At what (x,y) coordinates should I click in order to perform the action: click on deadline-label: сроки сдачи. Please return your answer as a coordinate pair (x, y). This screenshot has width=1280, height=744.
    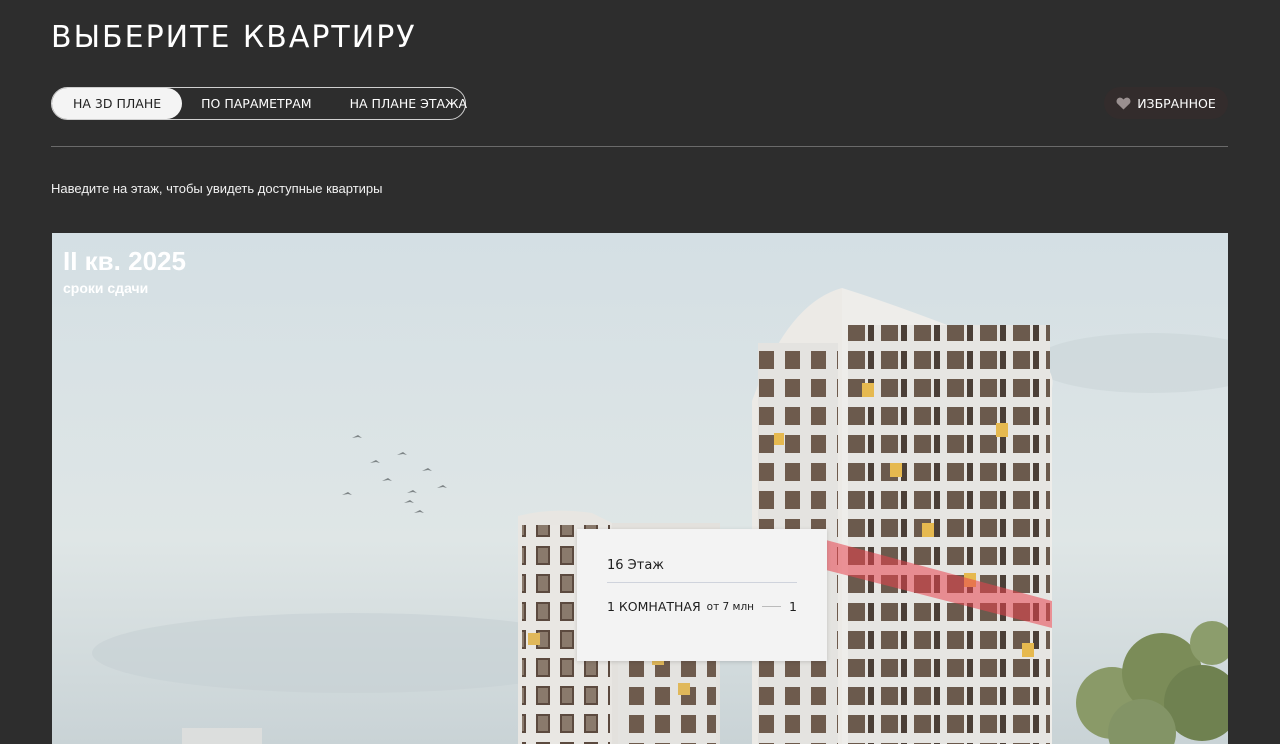
    Looking at the image, I should click on (106, 288).